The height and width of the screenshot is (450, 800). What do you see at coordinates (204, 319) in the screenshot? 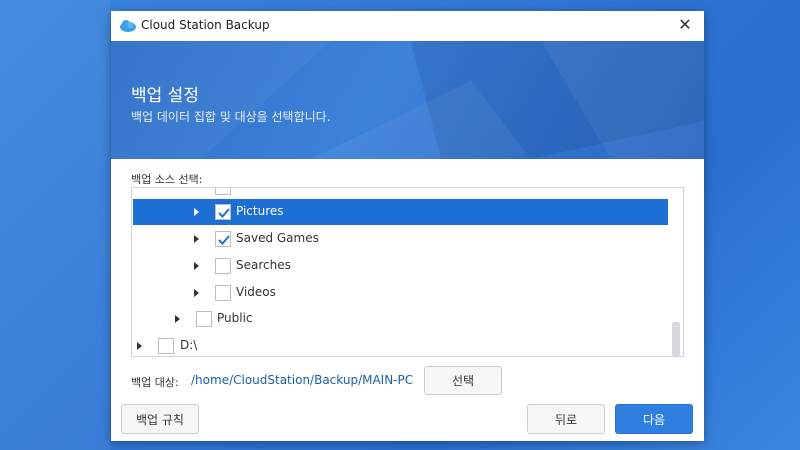
I see `checkbox-public` at bounding box center [204, 319].